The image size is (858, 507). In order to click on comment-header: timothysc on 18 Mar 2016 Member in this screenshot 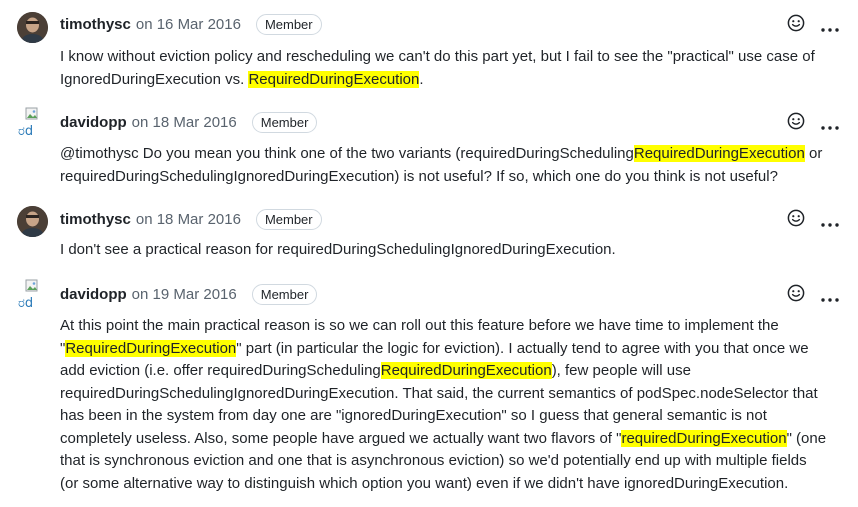, I will do `click(191, 219)`.